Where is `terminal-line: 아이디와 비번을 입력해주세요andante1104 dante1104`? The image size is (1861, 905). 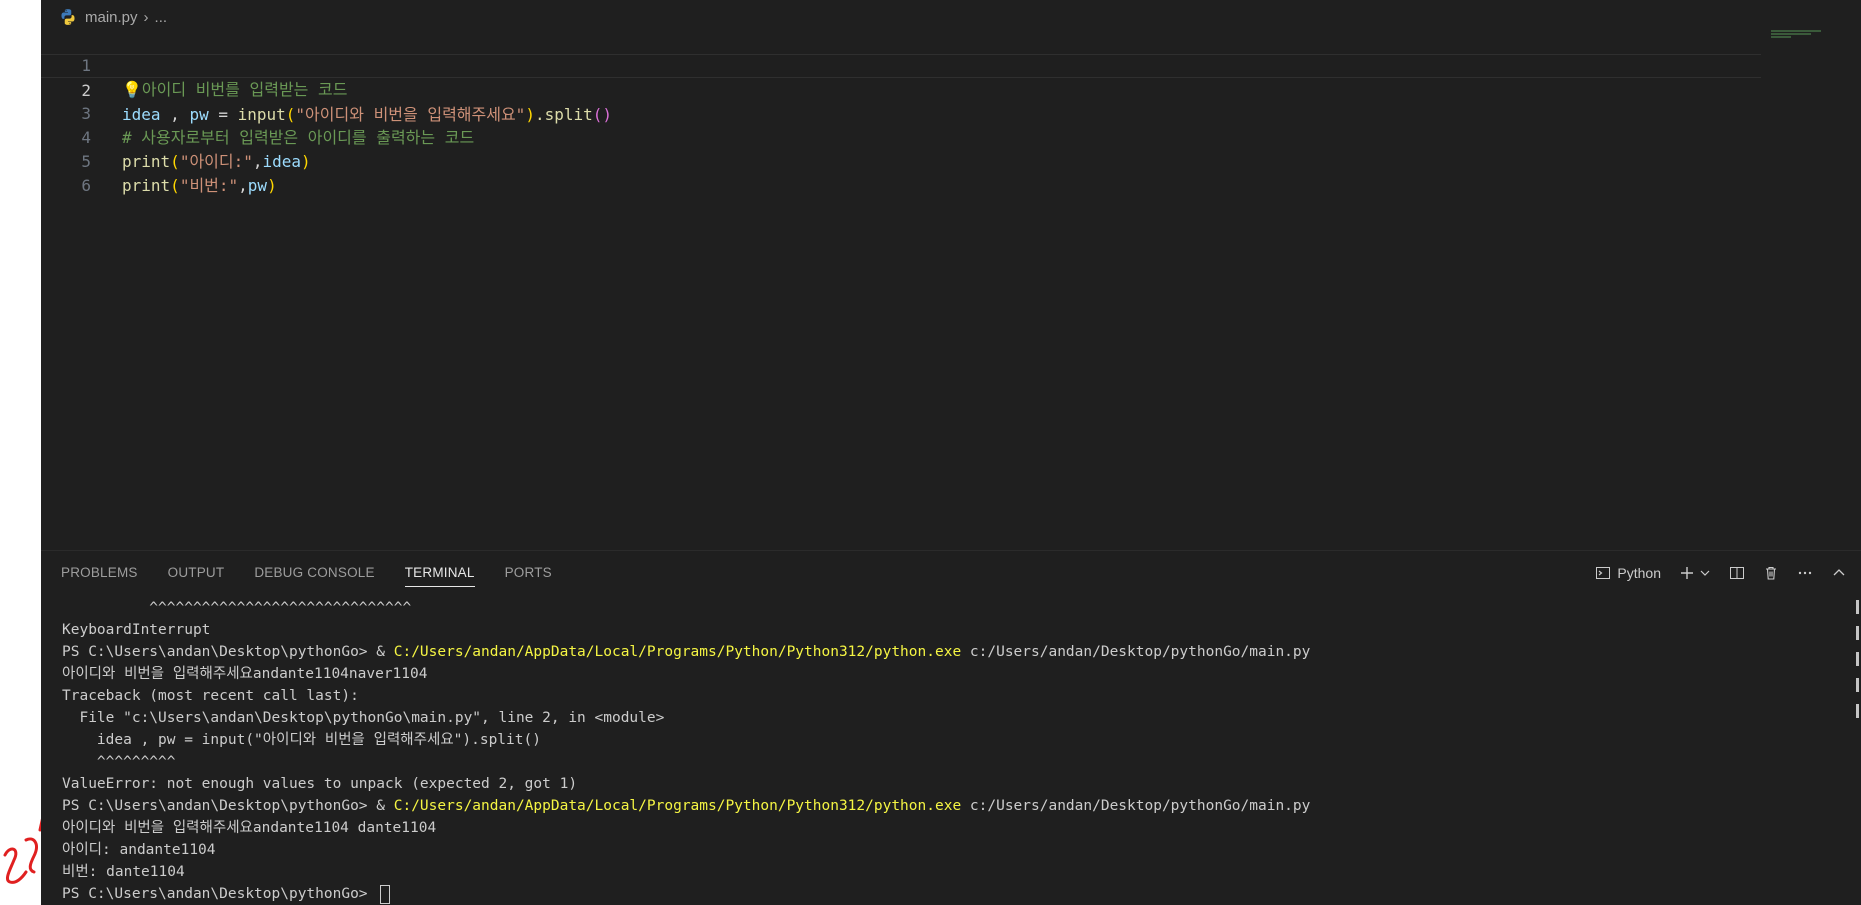 terminal-line: 아이디와 비번을 입력해주세요andante1104 dante1104 is located at coordinates (249, 828).